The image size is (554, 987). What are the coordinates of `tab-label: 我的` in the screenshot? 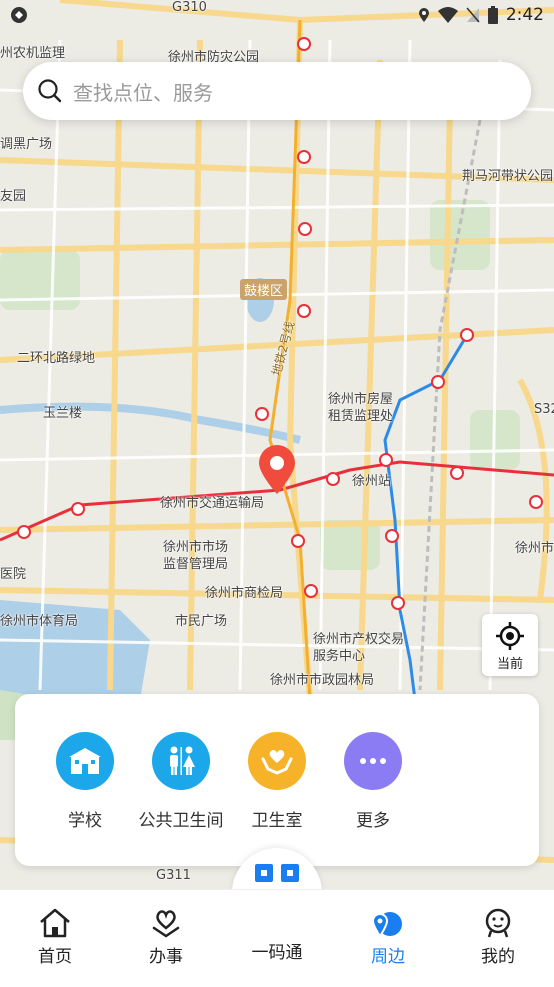 It's located at (498, 957).